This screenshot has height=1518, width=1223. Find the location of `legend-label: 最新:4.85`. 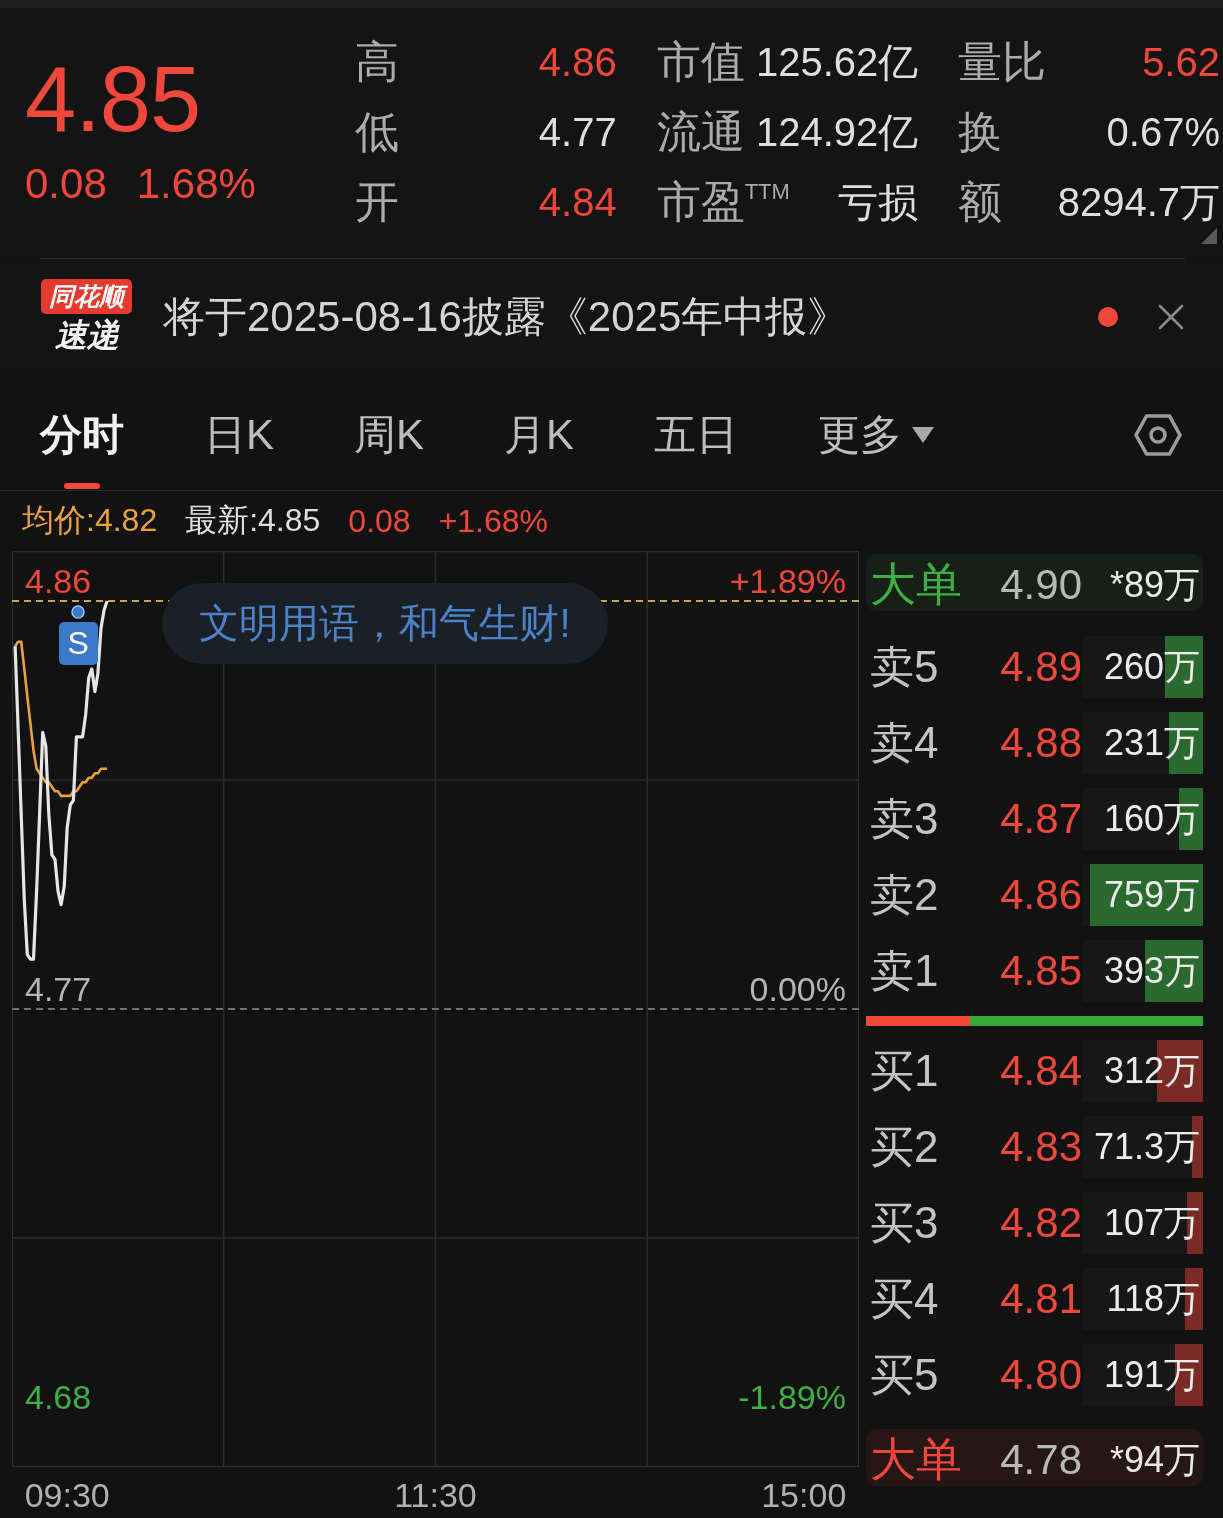

legend-label: 最新:4.85 is located at coordinates (253, 520).